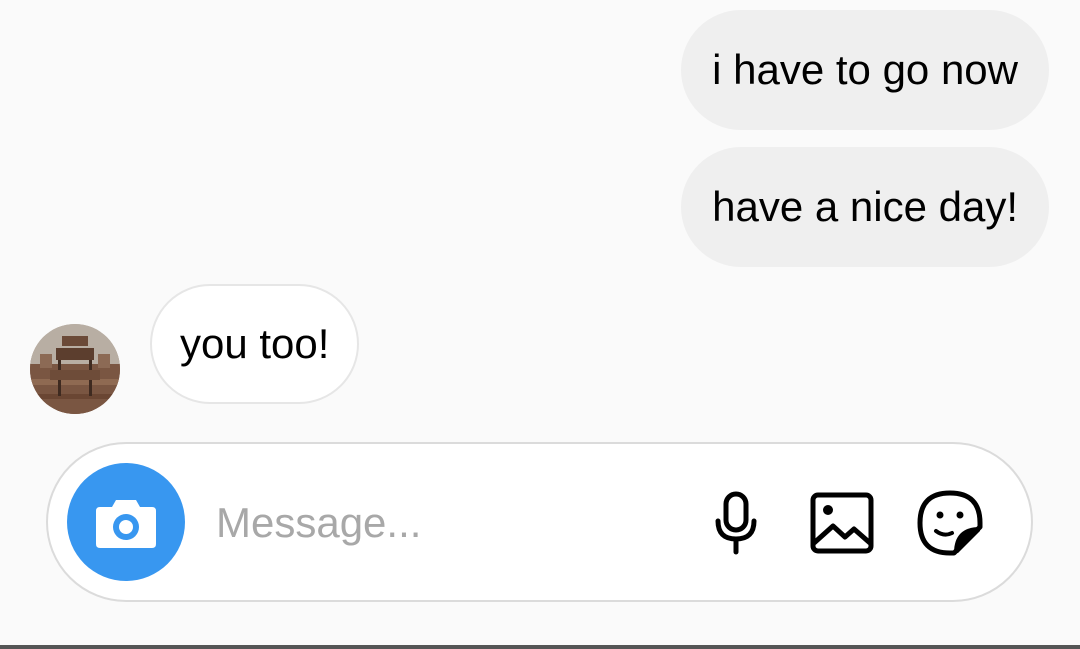 This screenshot has height=649, width=1080. Describe the element at coordinates (540, 647) in the screenshot. I see `bottom-divider` at that location.